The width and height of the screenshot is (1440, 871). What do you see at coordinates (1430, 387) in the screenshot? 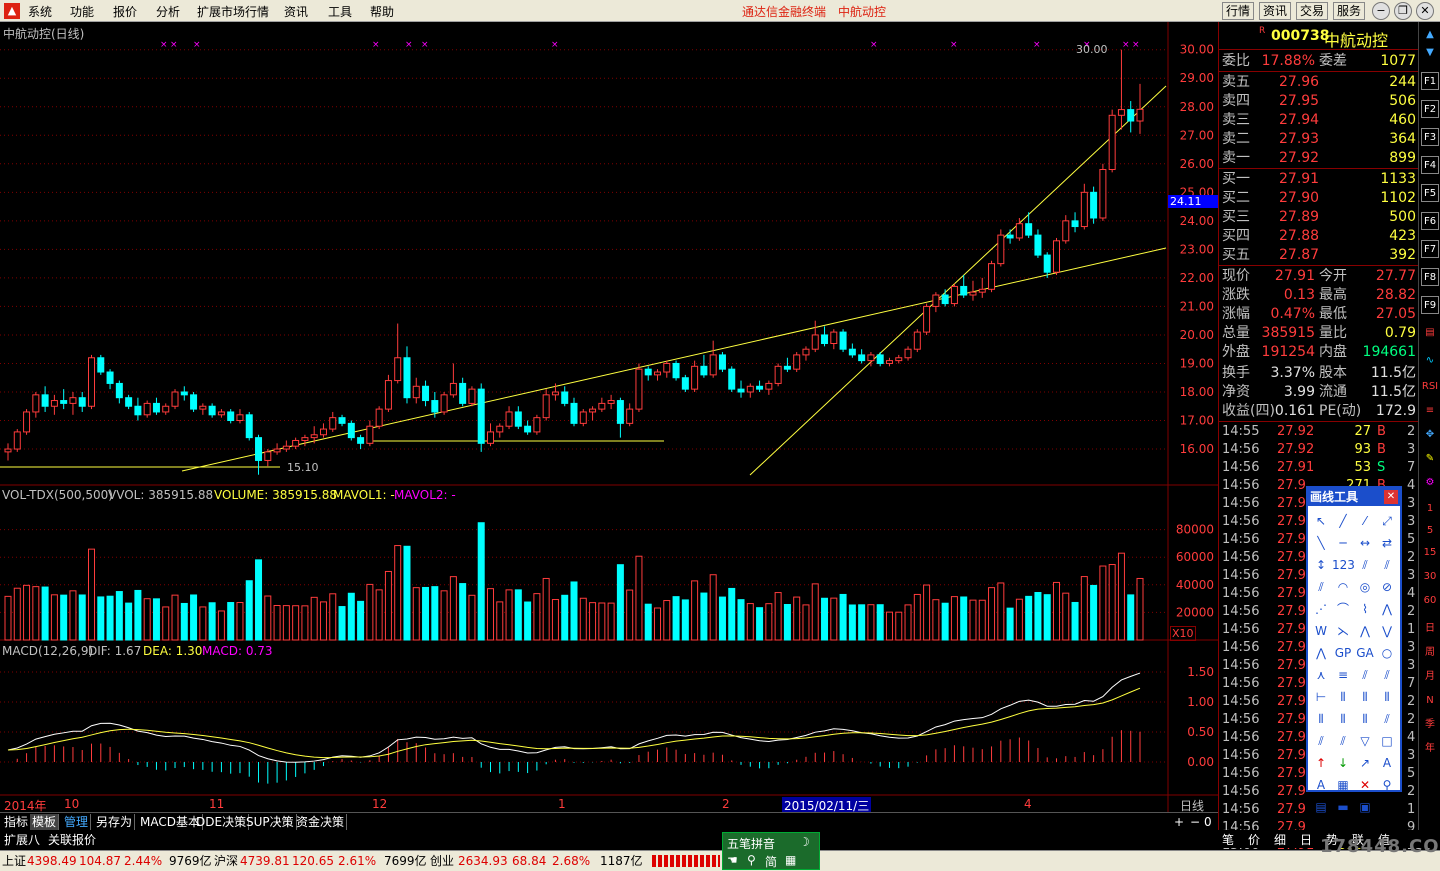
I see `rsi-icon: RSI` at bounding box center [1430, 387].